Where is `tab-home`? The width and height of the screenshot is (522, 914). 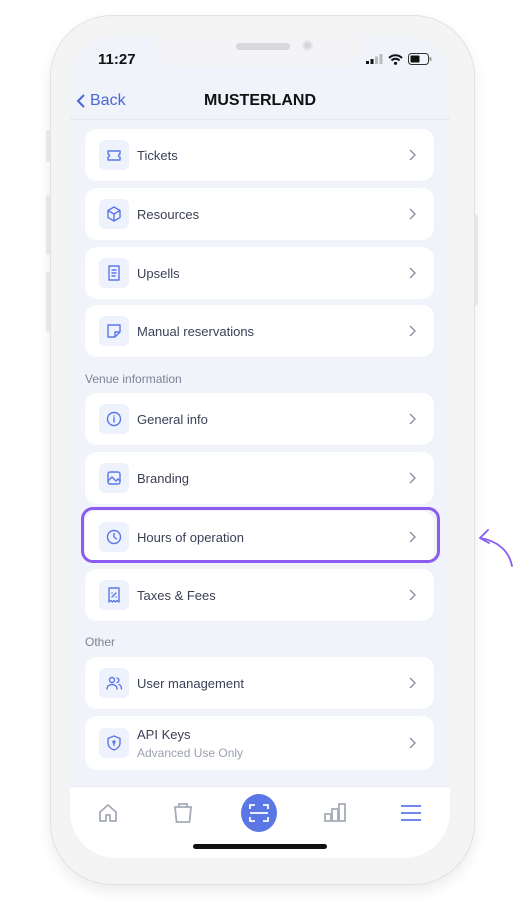 tab-home is located at coordinates (108, 813).